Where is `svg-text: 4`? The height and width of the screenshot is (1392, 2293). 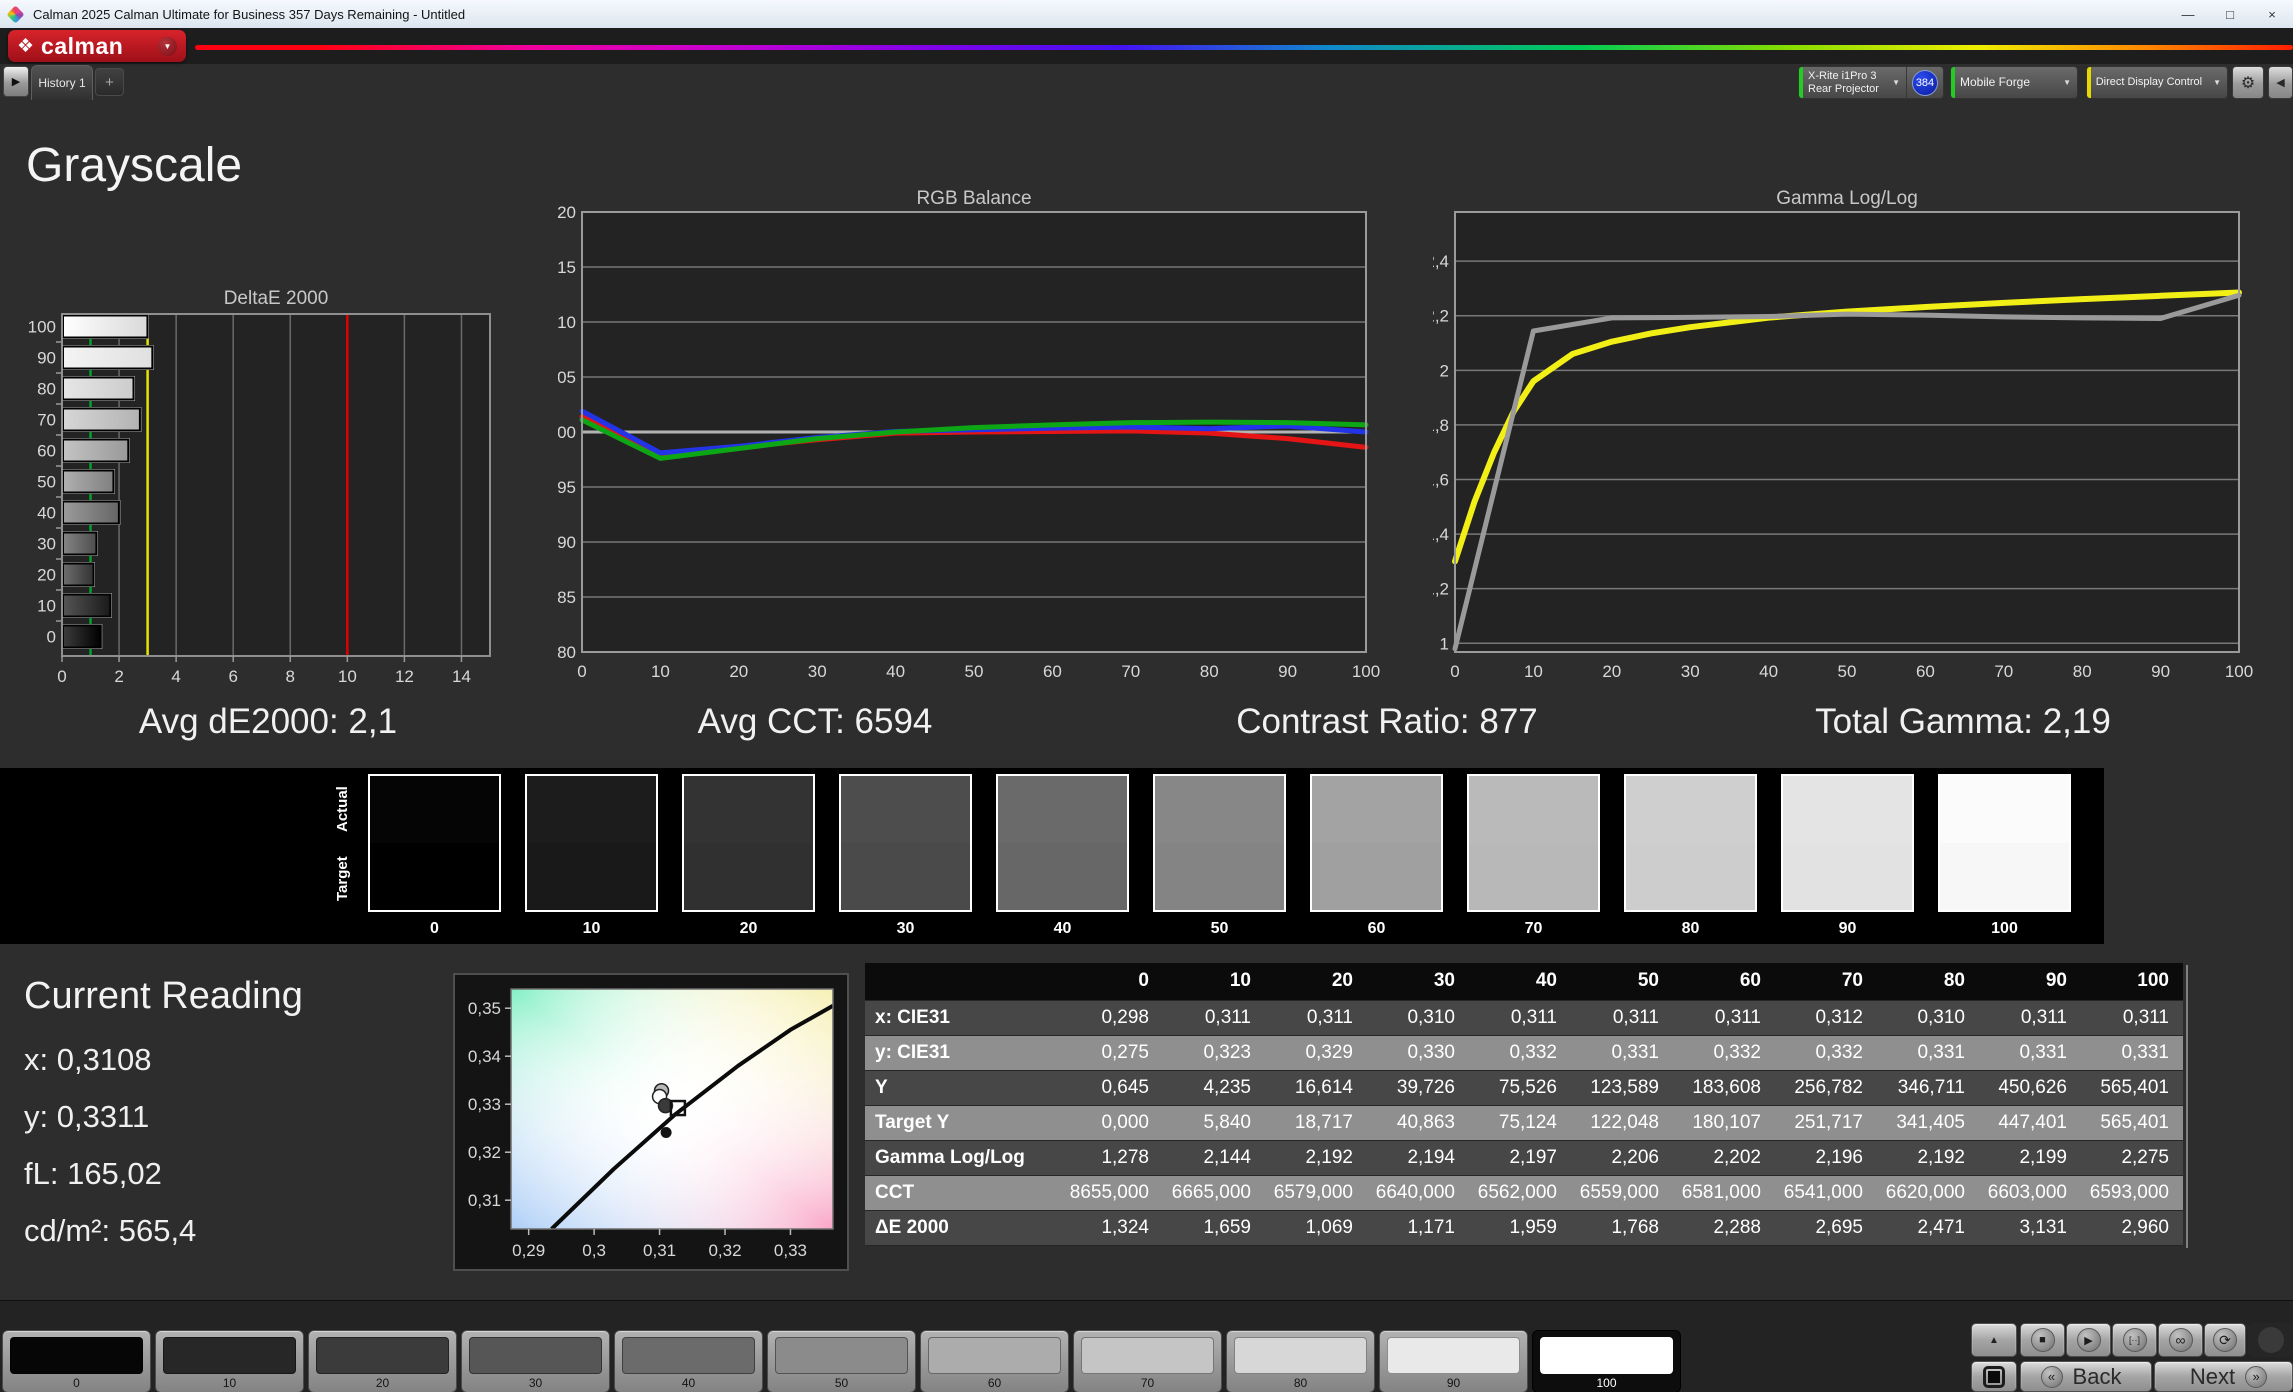 svg-text: 4 is located at coordinates (175, 676).